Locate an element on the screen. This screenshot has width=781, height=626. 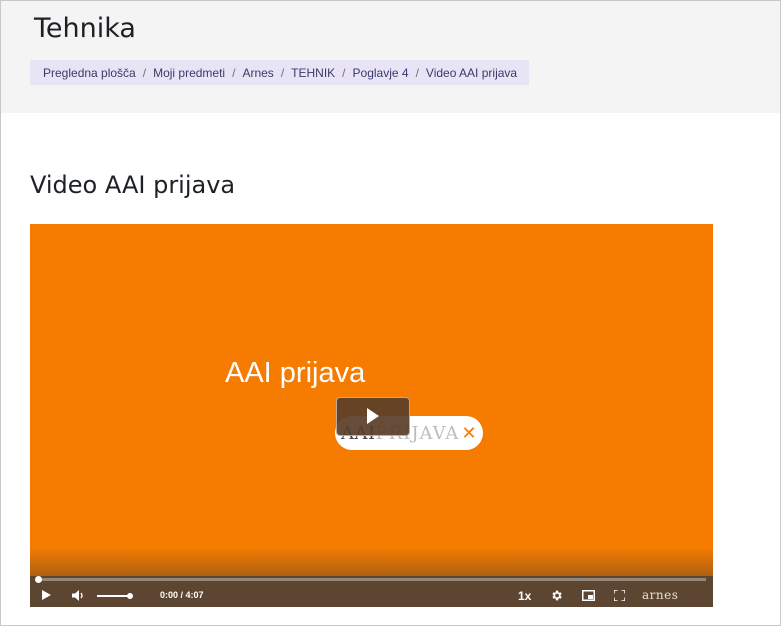
big-play-button is located at coordinates (373, 416).